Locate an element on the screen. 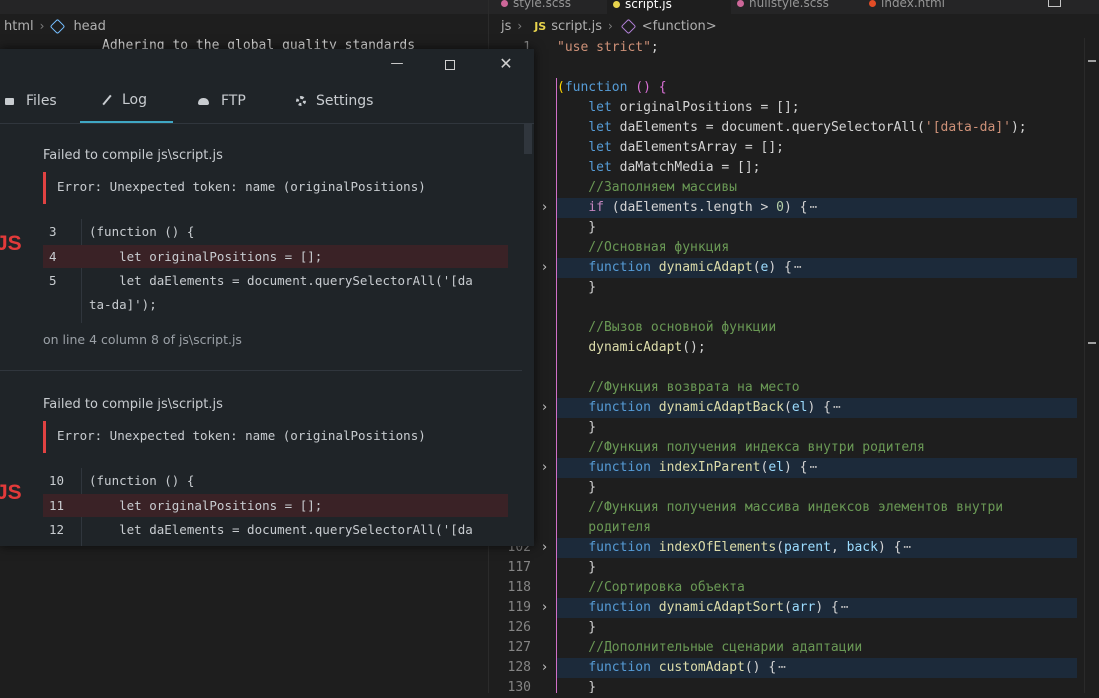  code-line: function dynamicAdaptSort(arr) {⋯ is located at coordinates (817, 608).